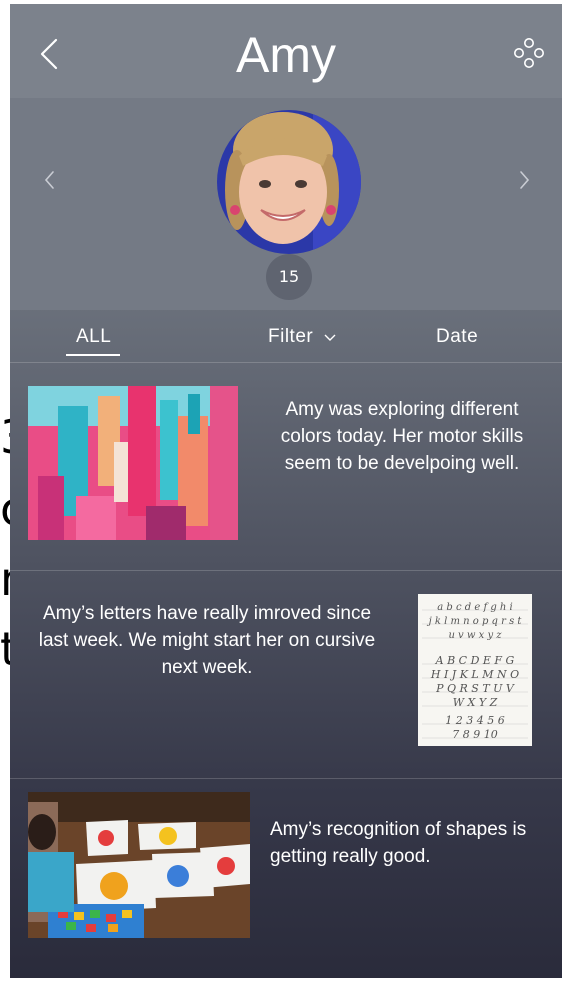  What do you see at coordinates (524, 180) in the screenshot?
I see `chevron-right-icon` at bounding box center [524, 180].